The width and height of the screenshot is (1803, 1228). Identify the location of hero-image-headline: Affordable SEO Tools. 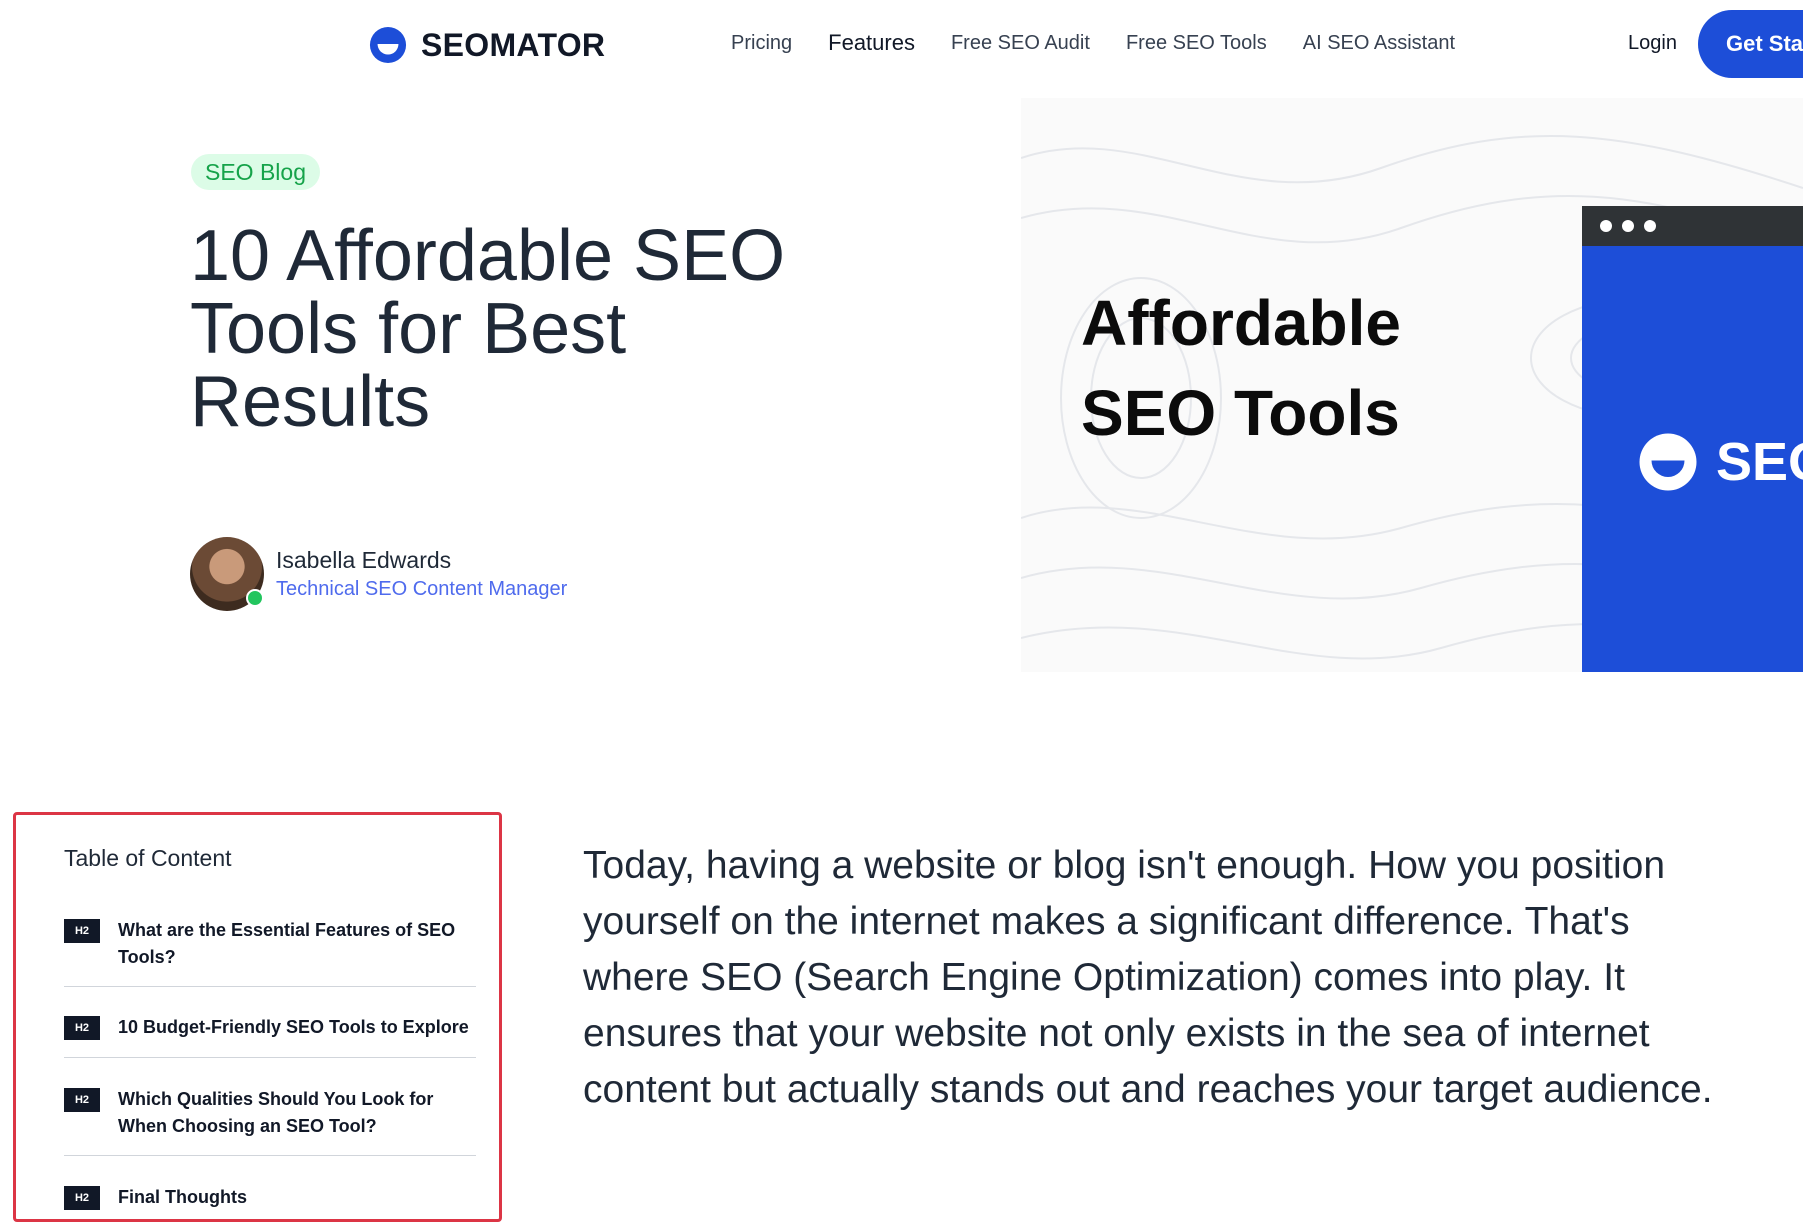
(1241, 368).